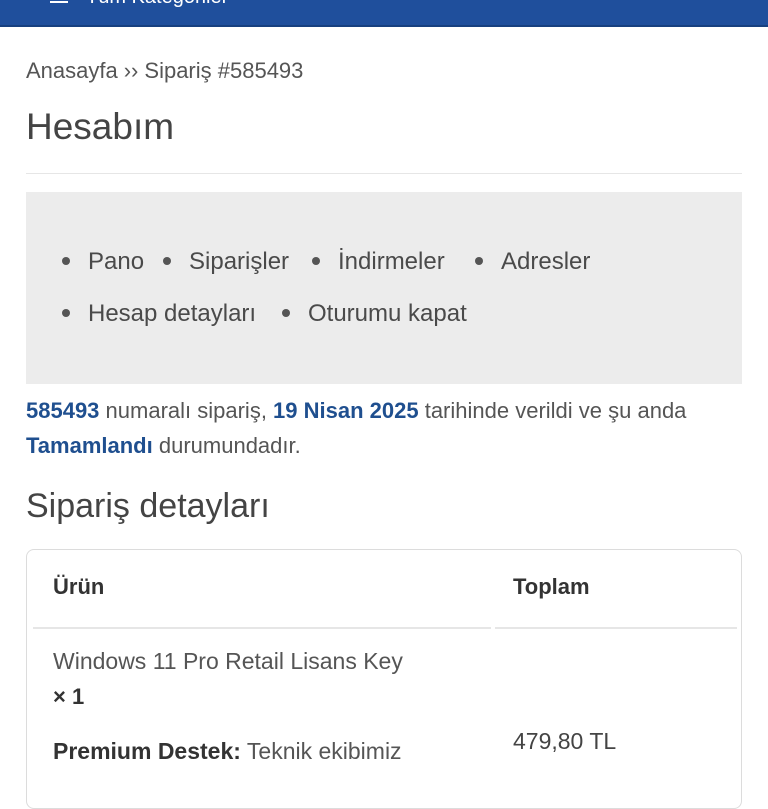  I want to click on order-date: 19 Nisan 2025, so click(346, 410).